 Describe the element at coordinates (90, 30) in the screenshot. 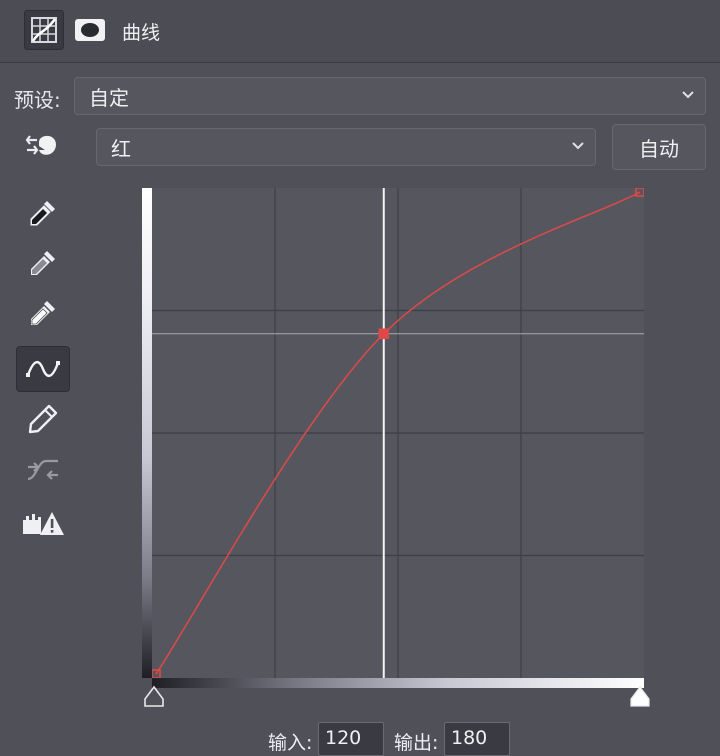

I see `layer-mask-icon` at that location.